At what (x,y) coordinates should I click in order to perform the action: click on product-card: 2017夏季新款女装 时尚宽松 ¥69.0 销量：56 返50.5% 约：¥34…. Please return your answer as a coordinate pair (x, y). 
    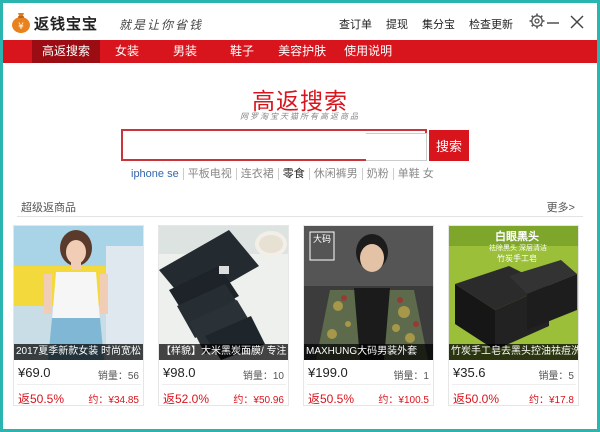
    Looking at the image, I should click on (78, 315).